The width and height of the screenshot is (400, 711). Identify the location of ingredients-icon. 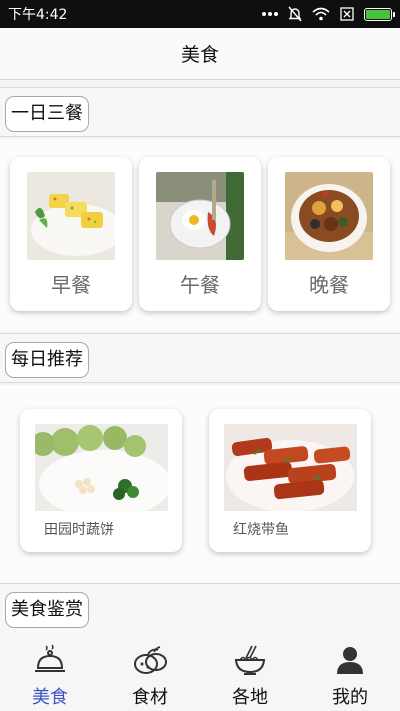
(150, 660).